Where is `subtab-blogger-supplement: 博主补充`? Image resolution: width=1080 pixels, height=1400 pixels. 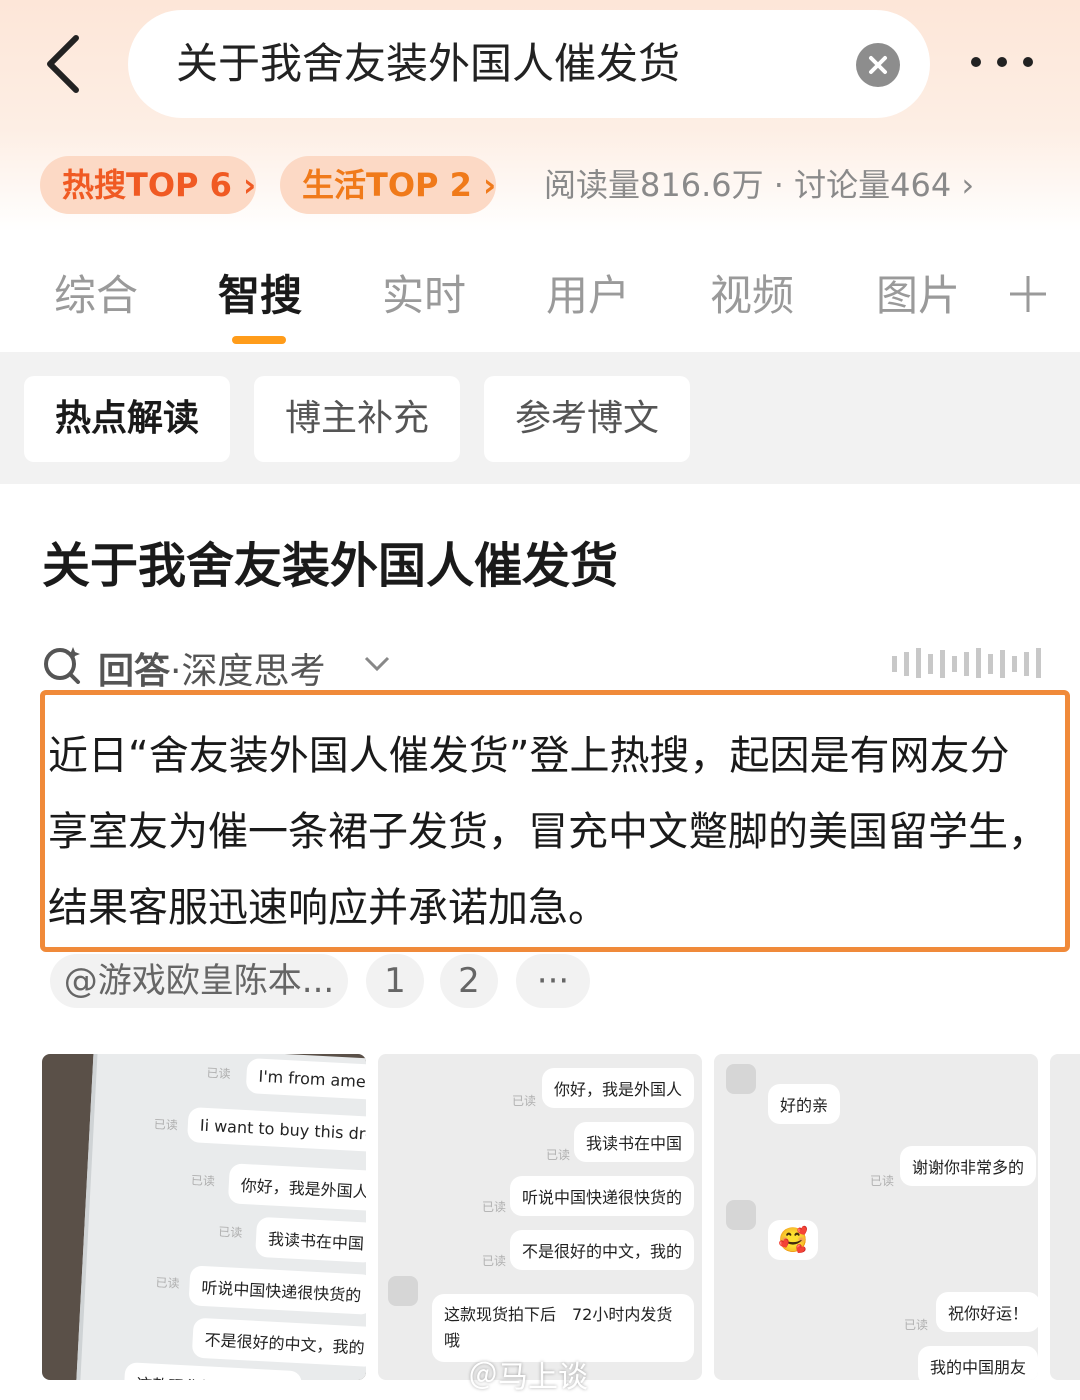 subtab-blogger-supplement: 博主补充 is located at coordinates (357, 419).